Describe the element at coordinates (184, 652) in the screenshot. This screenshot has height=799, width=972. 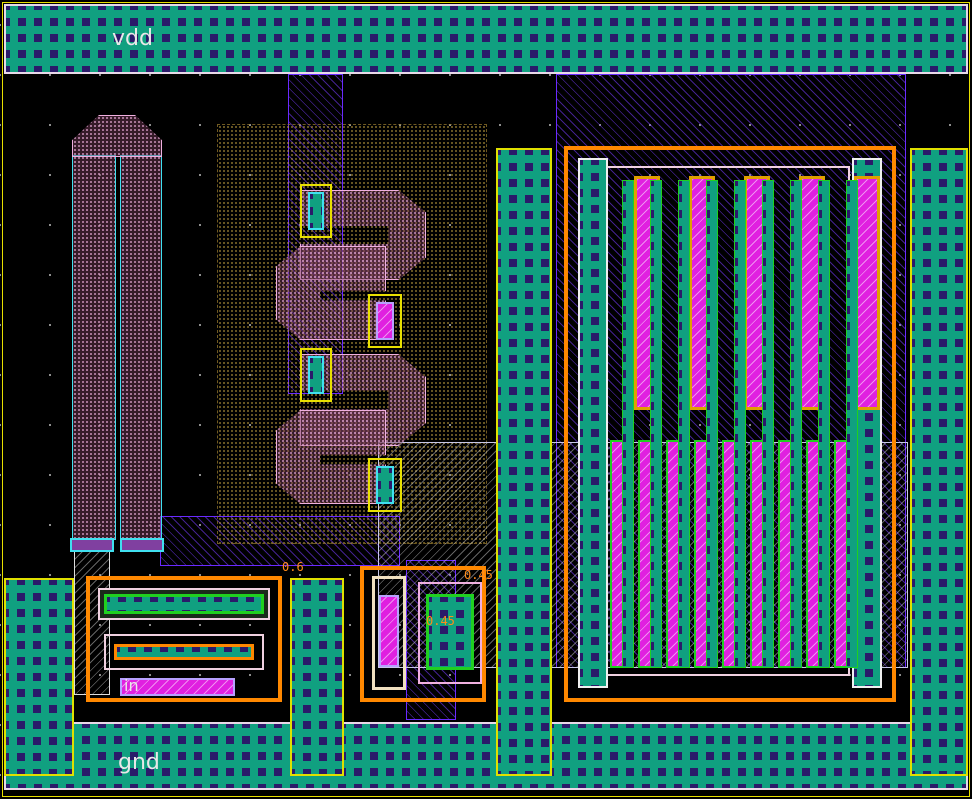
I see `nmos-diff` at that location.